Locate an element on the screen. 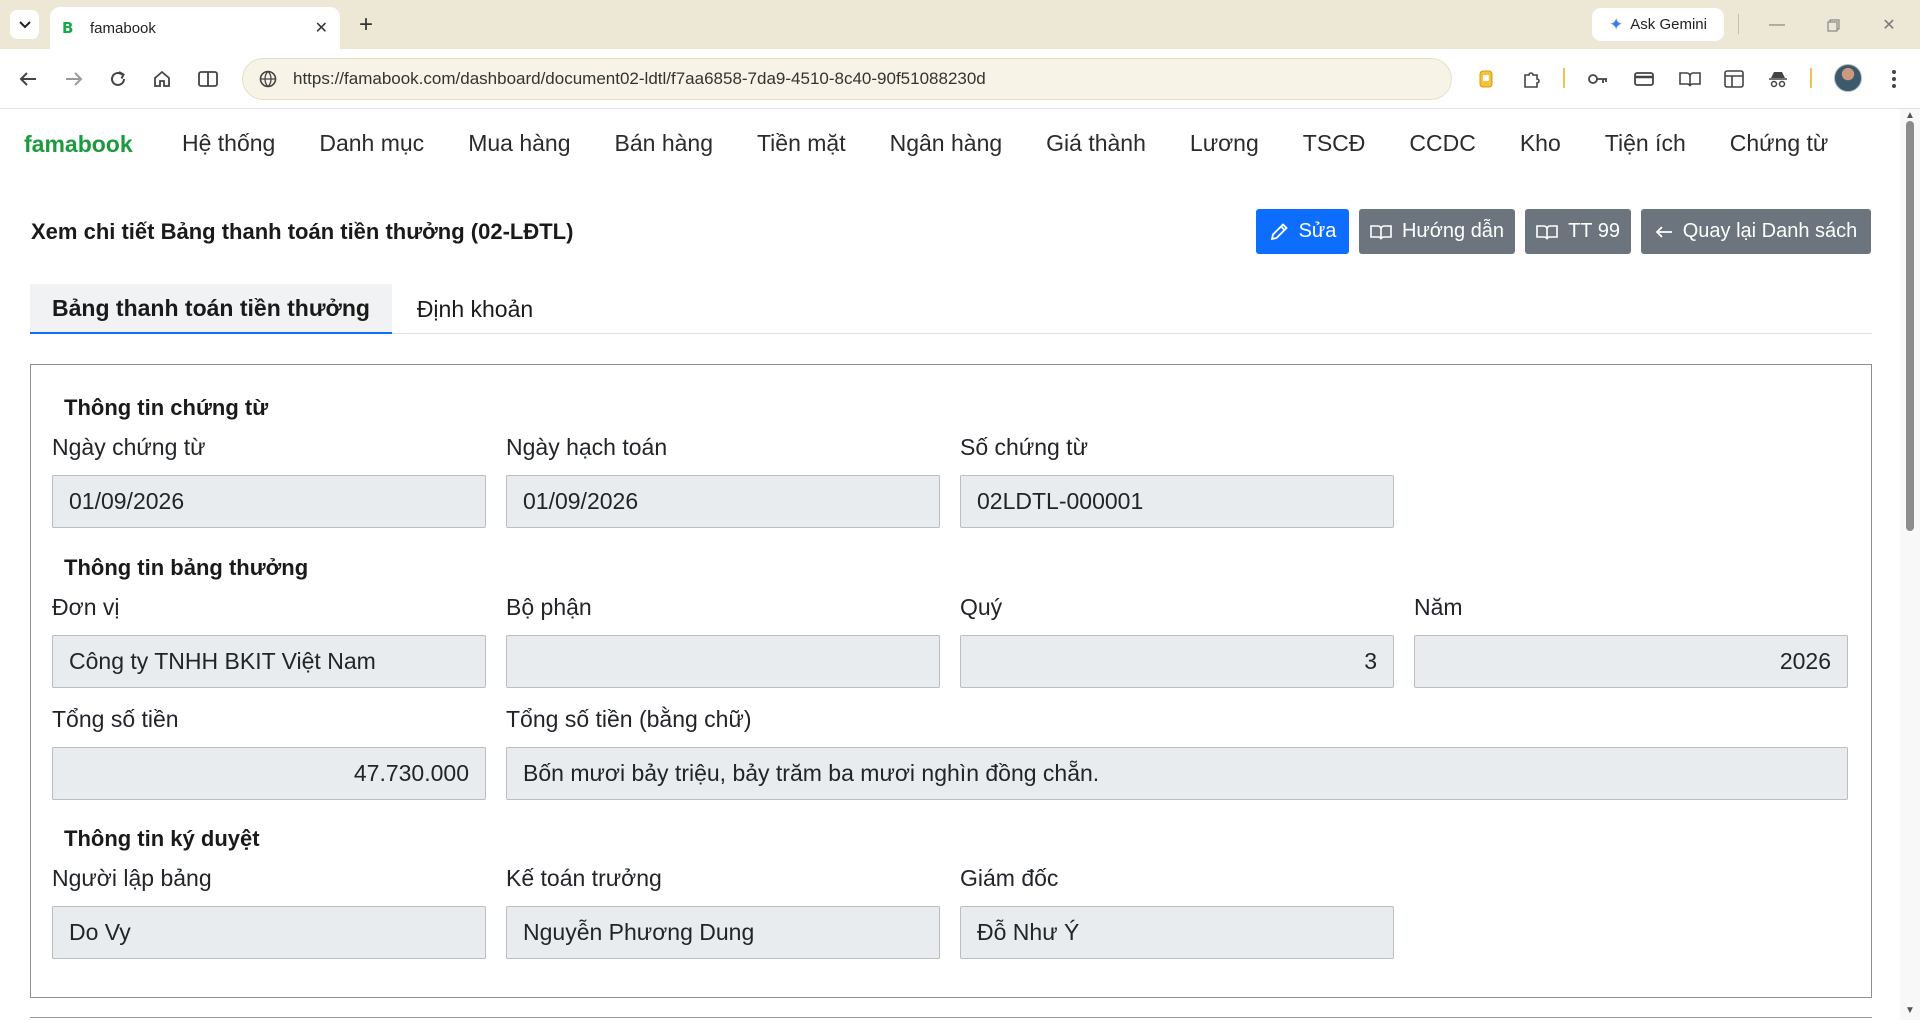 The height and width of the screenshot is (1020, 1920). total-field: 47.730.000 is located at coordinates (269, 773).